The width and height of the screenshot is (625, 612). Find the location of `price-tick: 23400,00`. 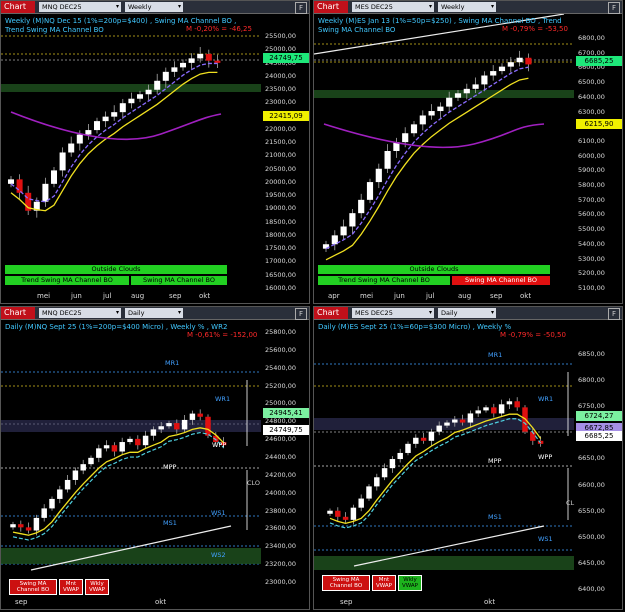

price-tick: 23400,00 is located at coordinates (281, 546).